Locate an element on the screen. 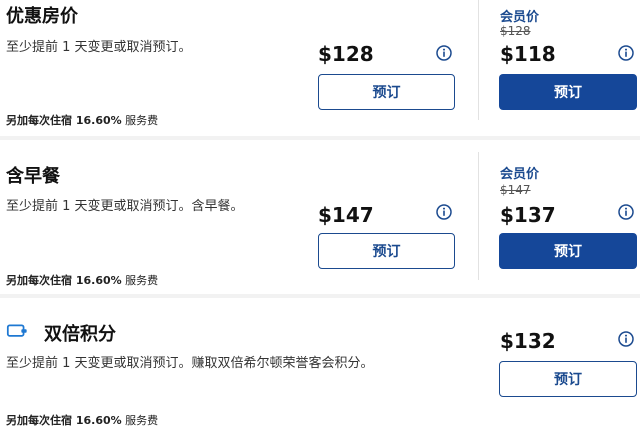 The width and height of the screenshot is (640, 435). rate-description: 至少提前 1 天变更或取消预订。含早餐。 is located at coordinates (125, 206).